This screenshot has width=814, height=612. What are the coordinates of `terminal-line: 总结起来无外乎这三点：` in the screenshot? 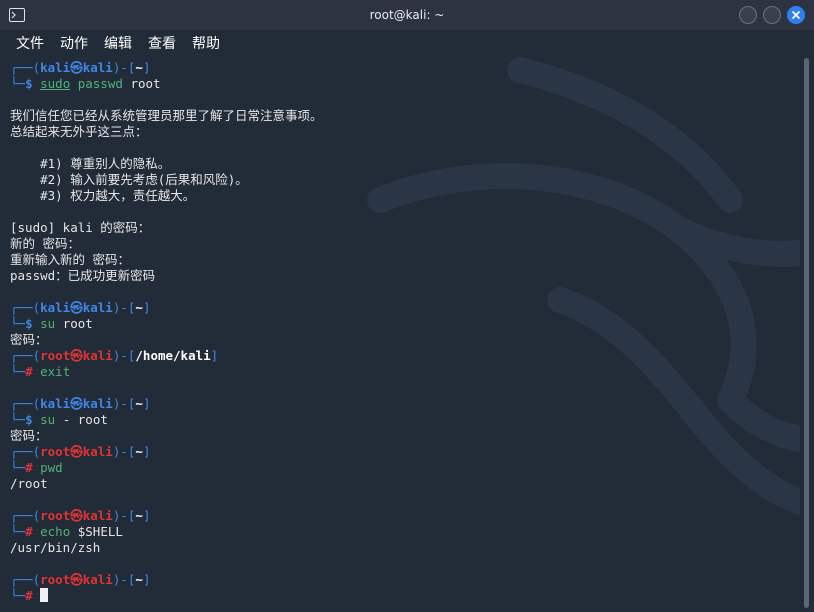 It's located at (402, 132).